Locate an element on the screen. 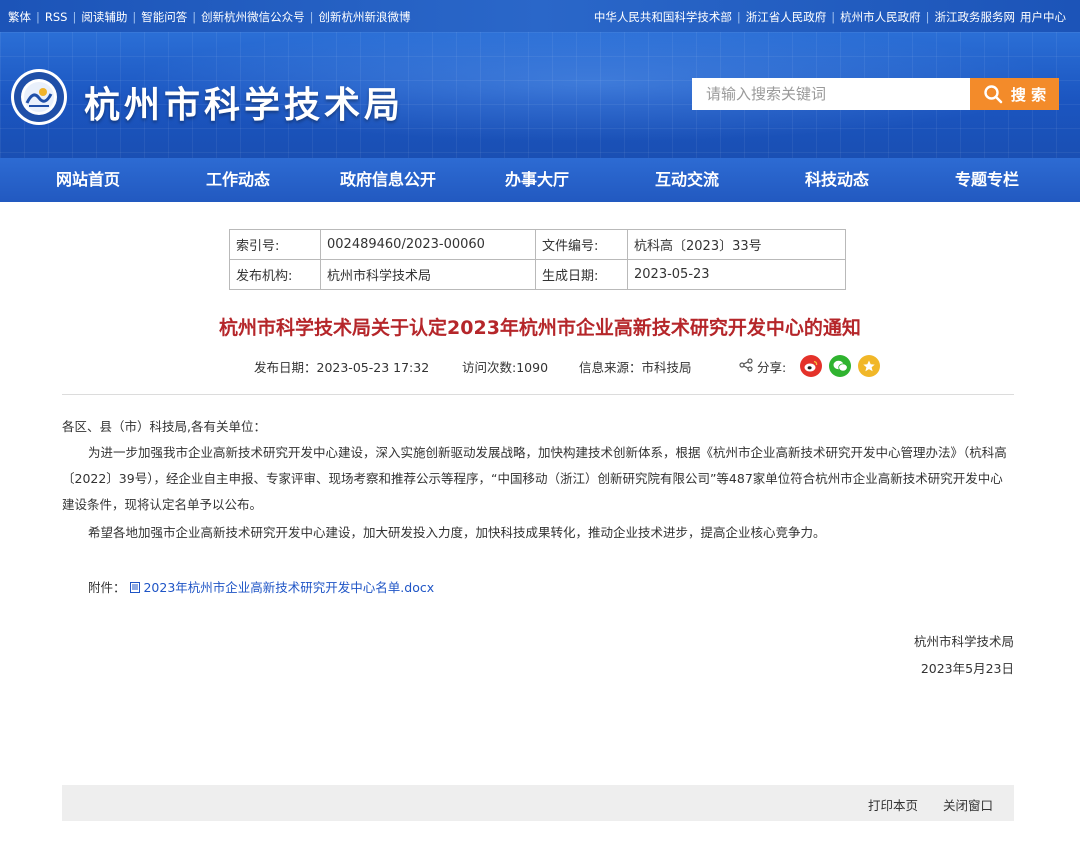 This screenshot has height=843, width=1080. zjzwfw-link: 浙江政务服务网 is located at coordinates (975, 17).